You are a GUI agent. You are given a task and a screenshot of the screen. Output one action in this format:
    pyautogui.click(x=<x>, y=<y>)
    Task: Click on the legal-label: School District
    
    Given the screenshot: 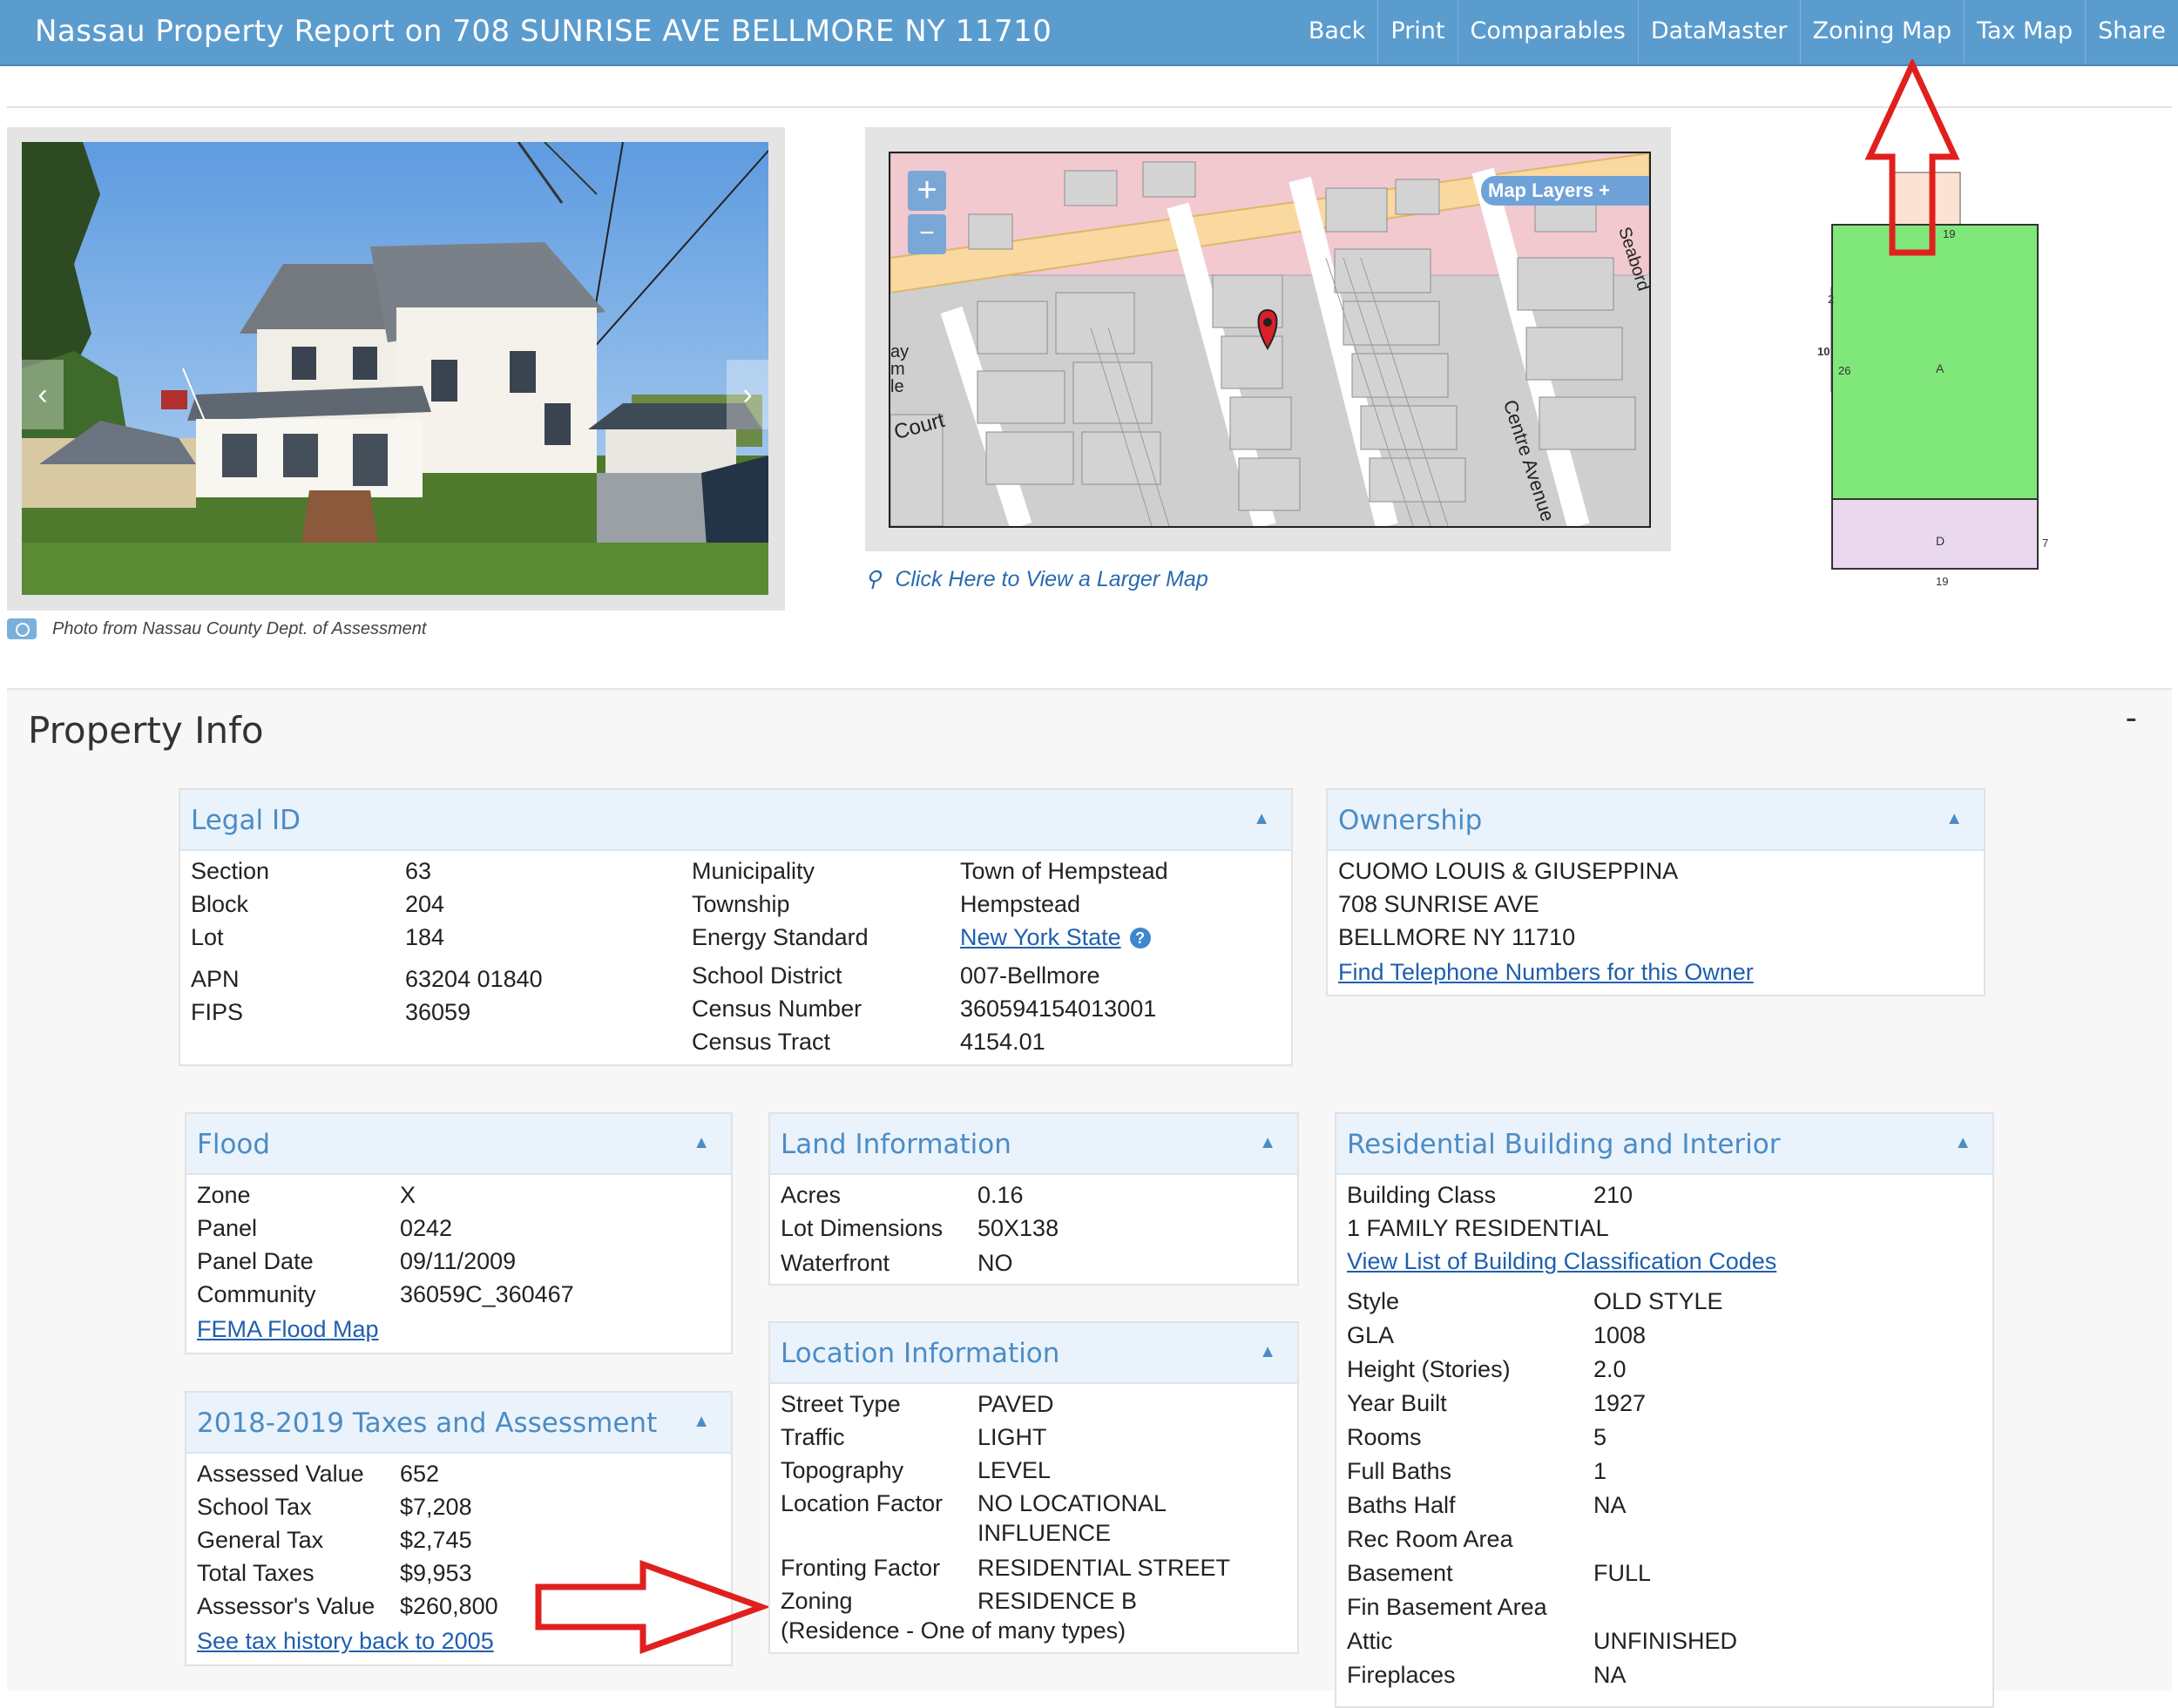 What is the action you would take?
    pyautogui.click(x=767, y=975)
    